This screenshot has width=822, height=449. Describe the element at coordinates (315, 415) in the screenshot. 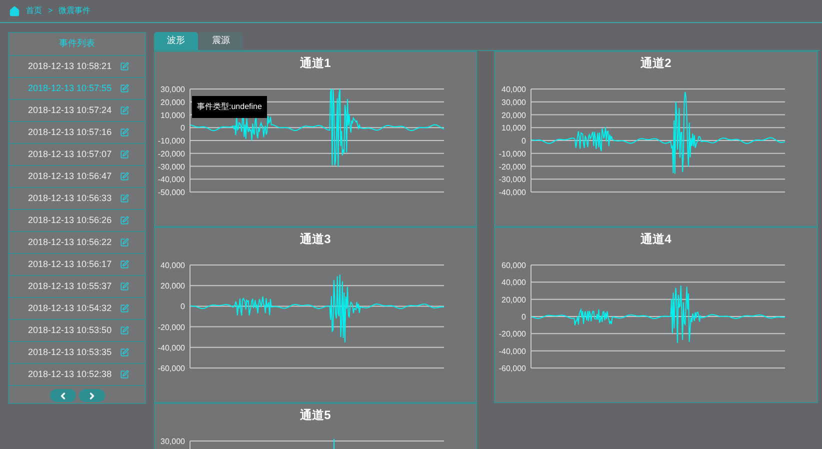

I see `chart-title: 通道5` at that location.